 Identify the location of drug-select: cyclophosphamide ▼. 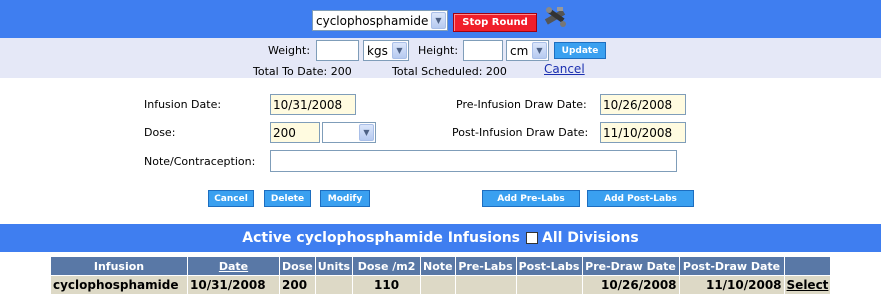
(380, 20).